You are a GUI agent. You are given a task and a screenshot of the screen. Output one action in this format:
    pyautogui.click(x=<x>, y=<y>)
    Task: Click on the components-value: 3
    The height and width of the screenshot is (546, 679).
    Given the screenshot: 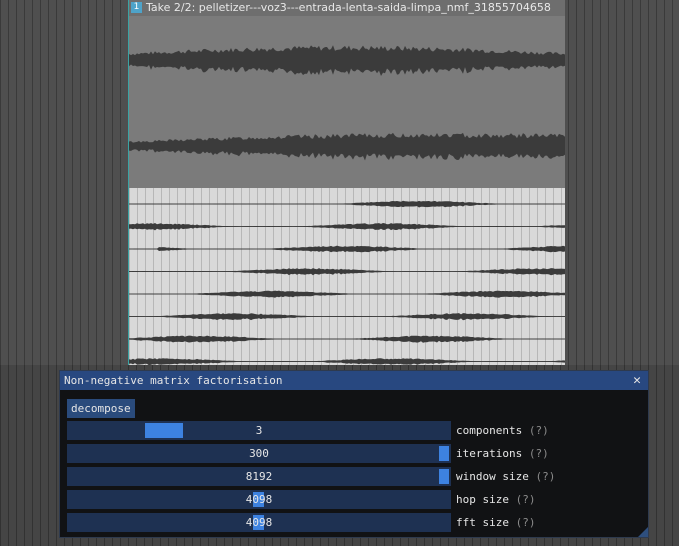 What is the action you would take?
    pyautogui.click(x=259, y=430)
    